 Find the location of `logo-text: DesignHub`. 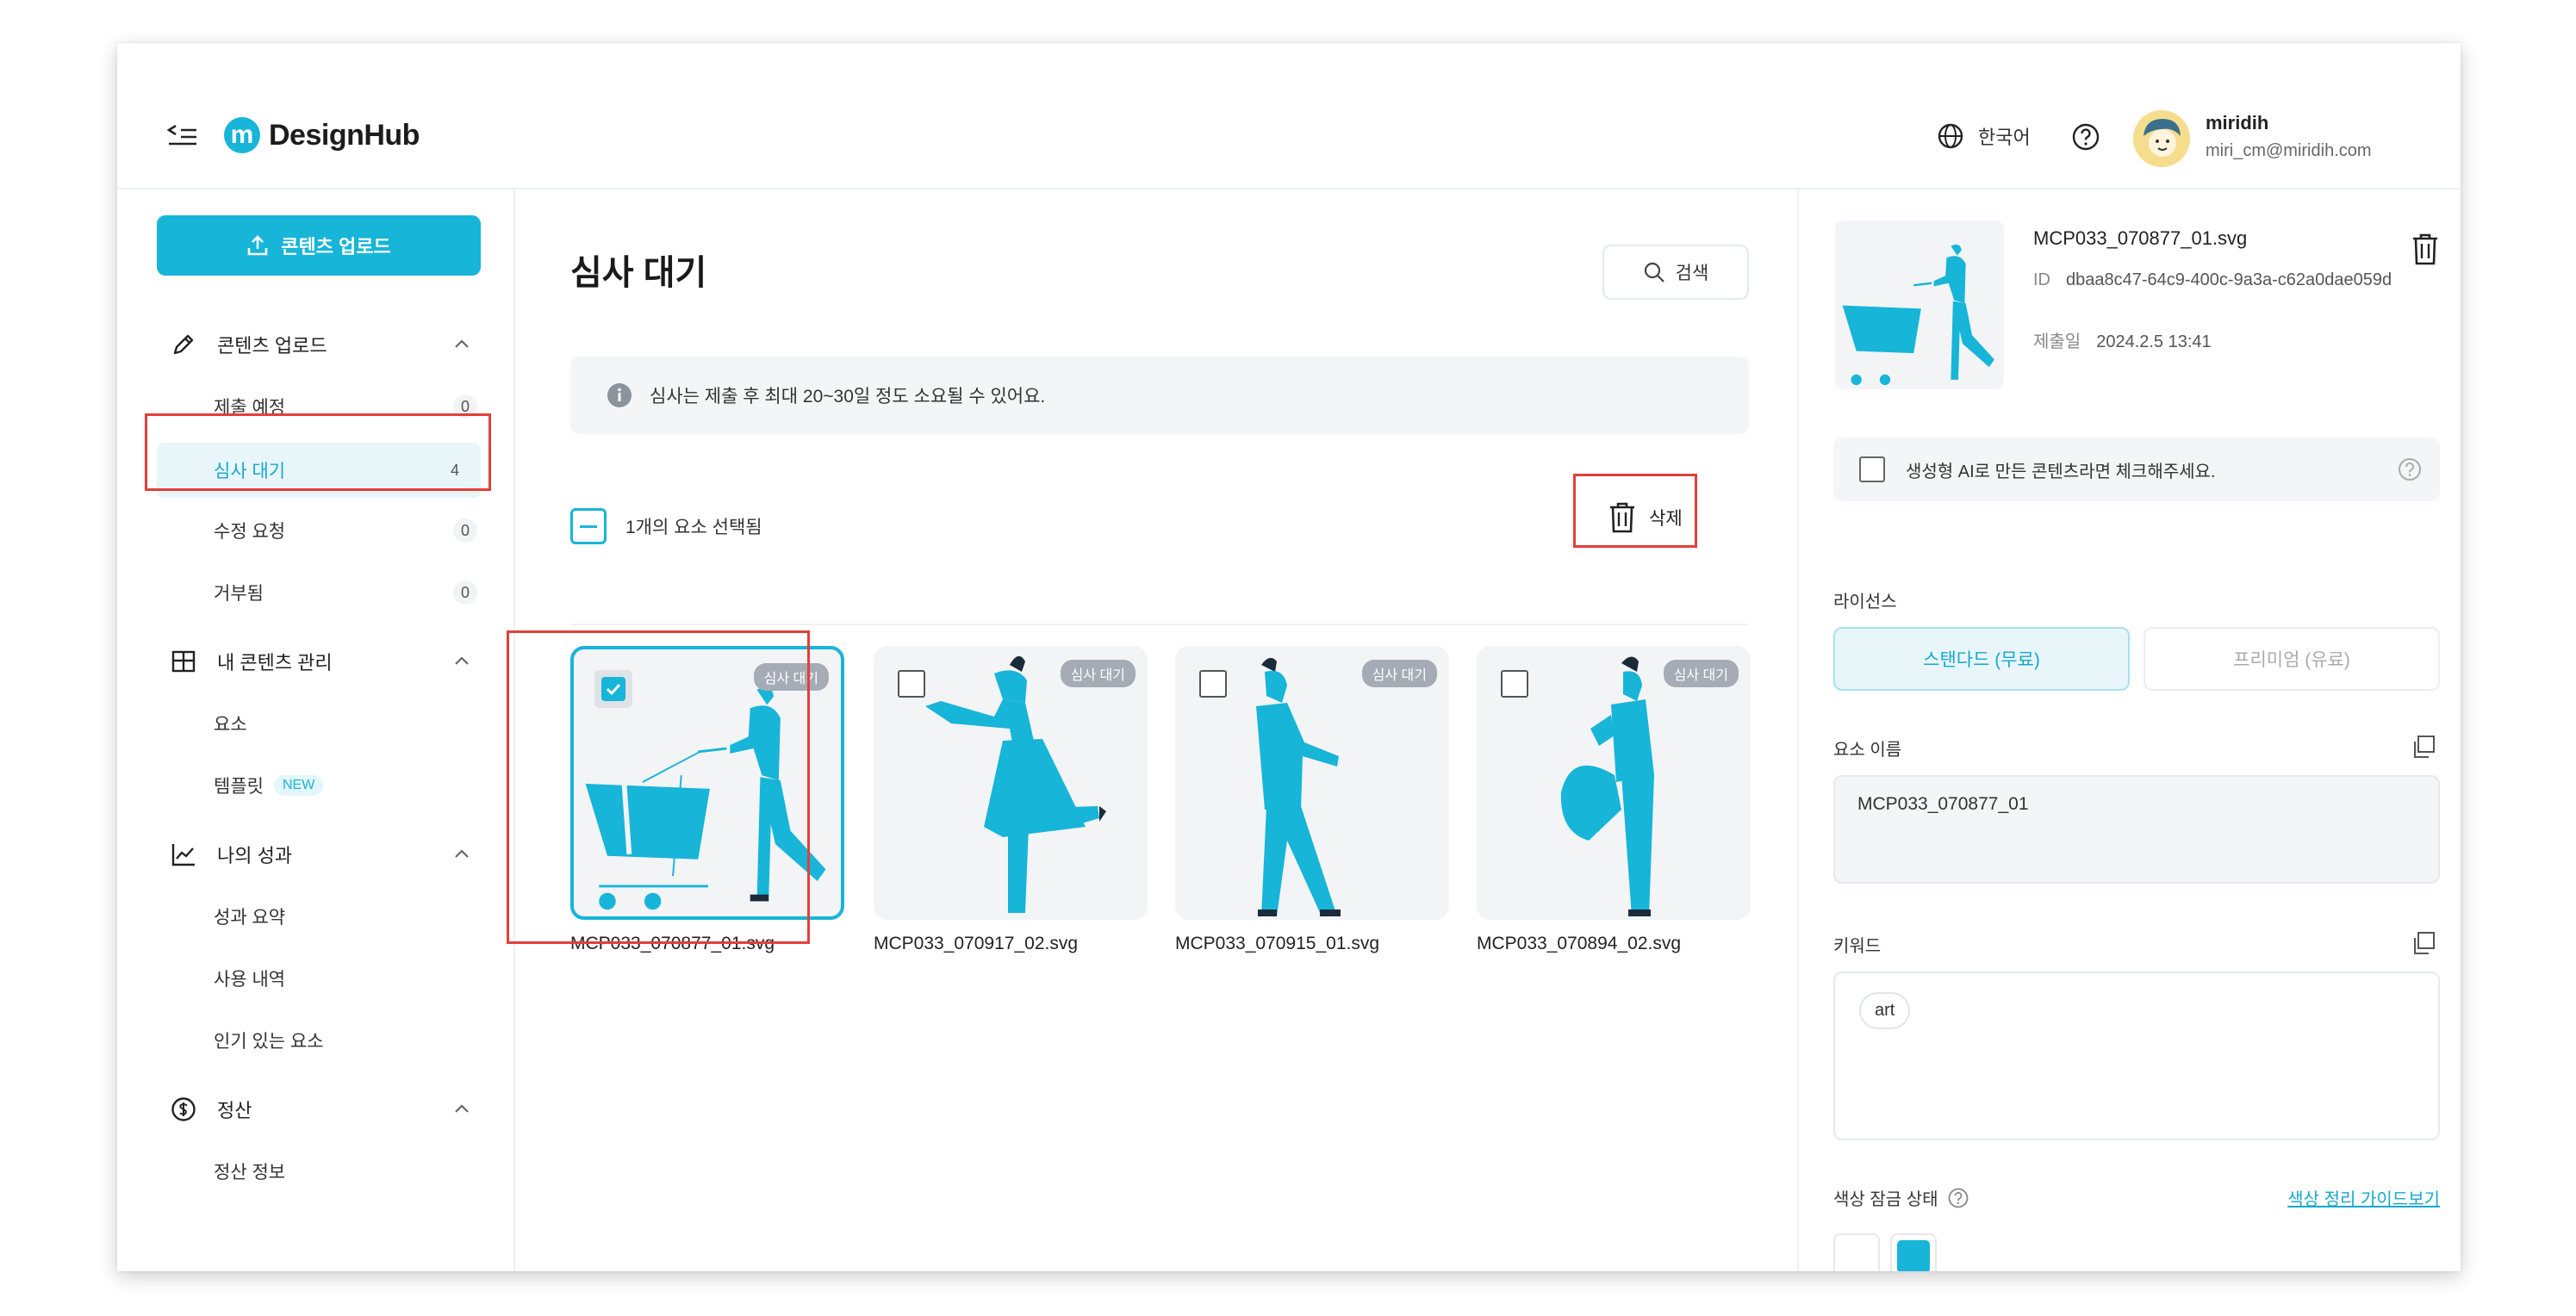

logo-text: DesignHub is located at coordinates (345, 135).